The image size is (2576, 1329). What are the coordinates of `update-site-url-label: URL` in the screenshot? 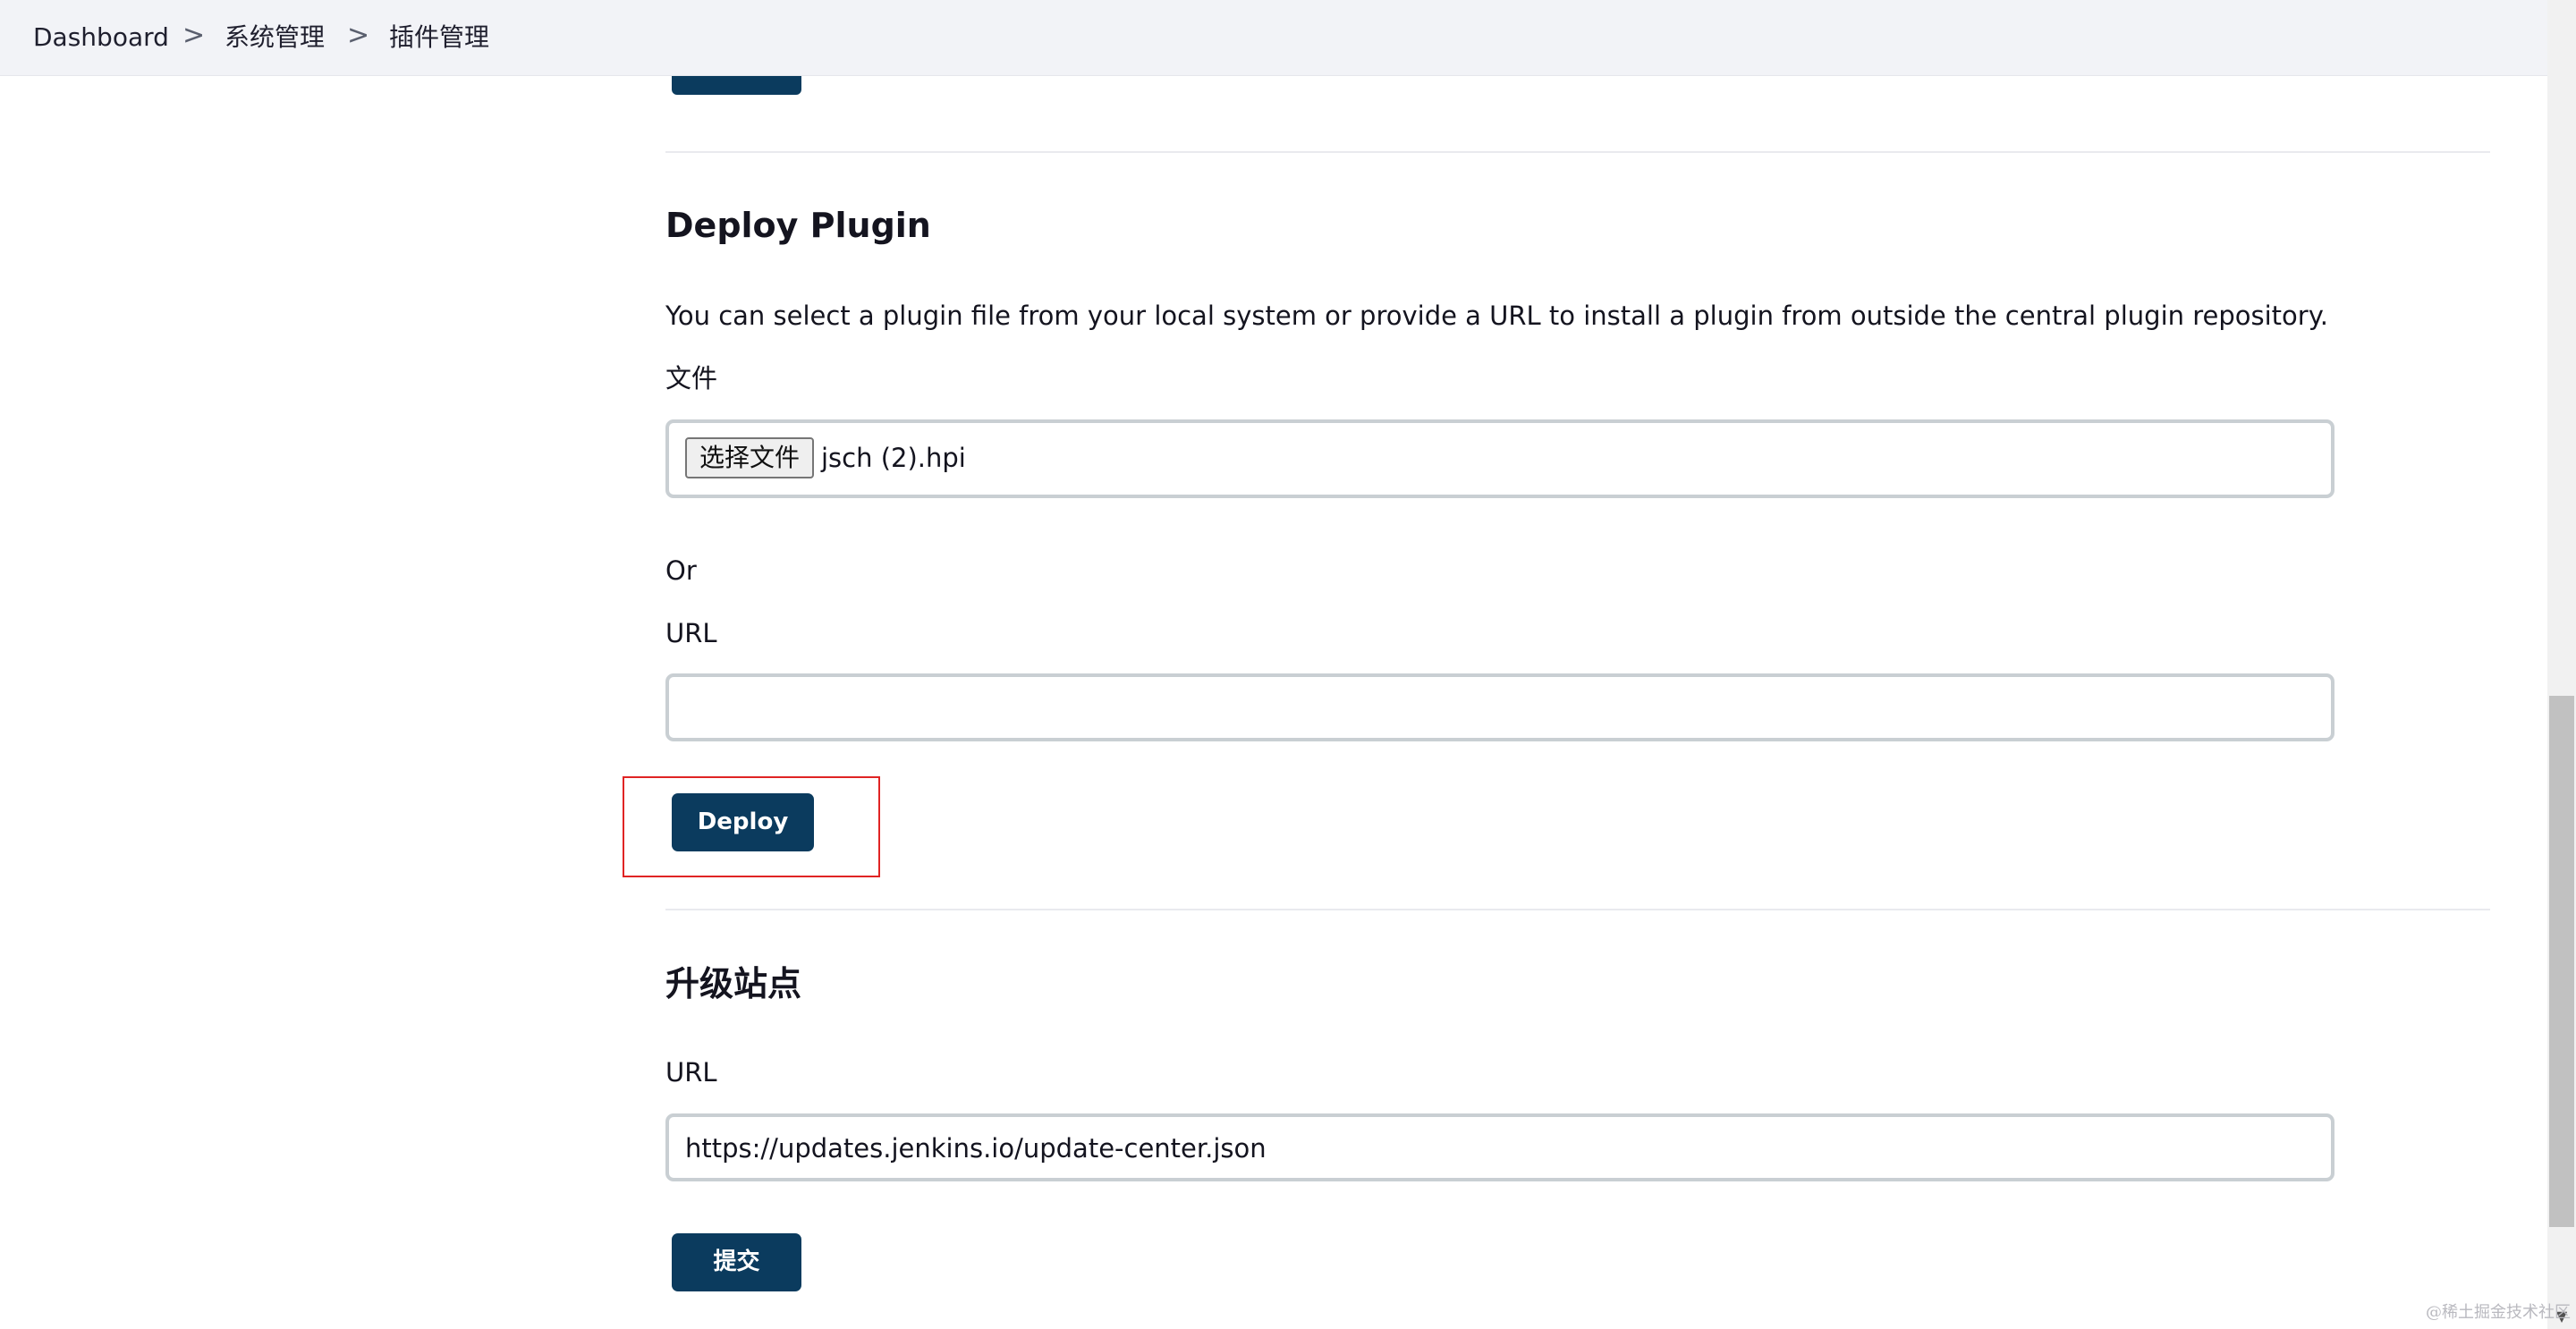 It's located at (691, 1072).